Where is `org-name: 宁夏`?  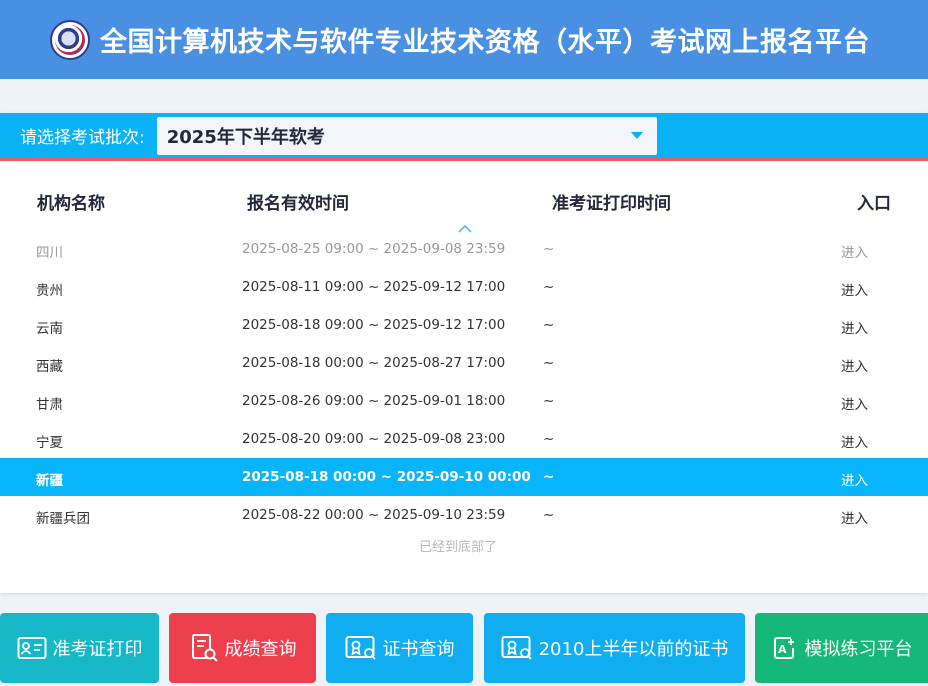
org-name: 宁夏 is located at coordinates (49, 443).